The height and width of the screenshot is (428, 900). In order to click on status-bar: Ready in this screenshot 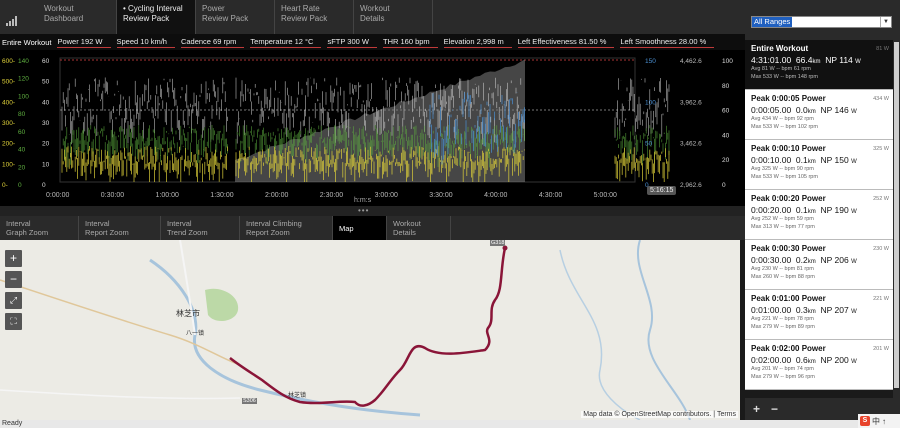, I will do `click(450, 424)`.